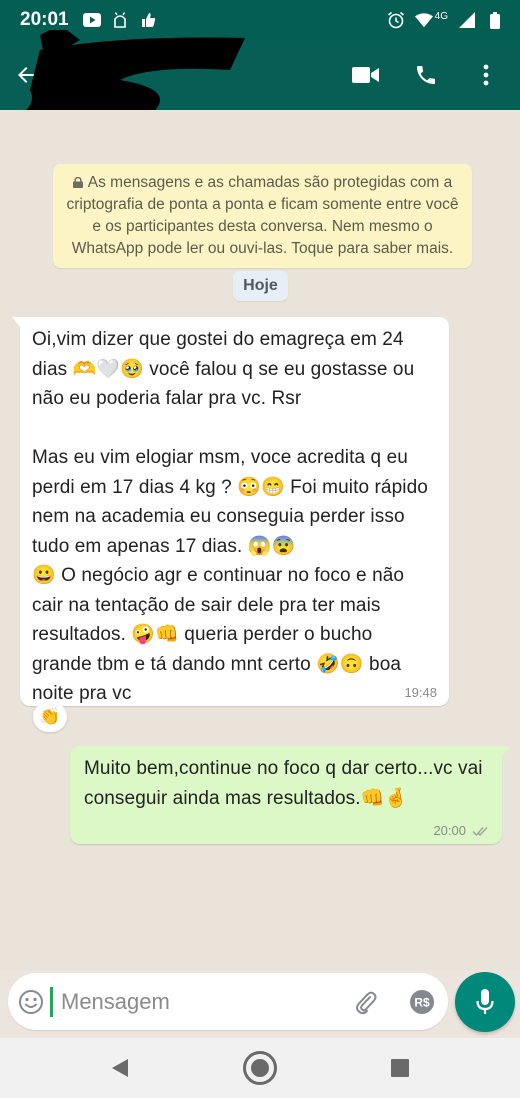 This screenshot has height=1098, width=520. What do you see at coordinates (480, 831) in the screenshot?
I see `double-check-icon` at bounding box center [480, 831].